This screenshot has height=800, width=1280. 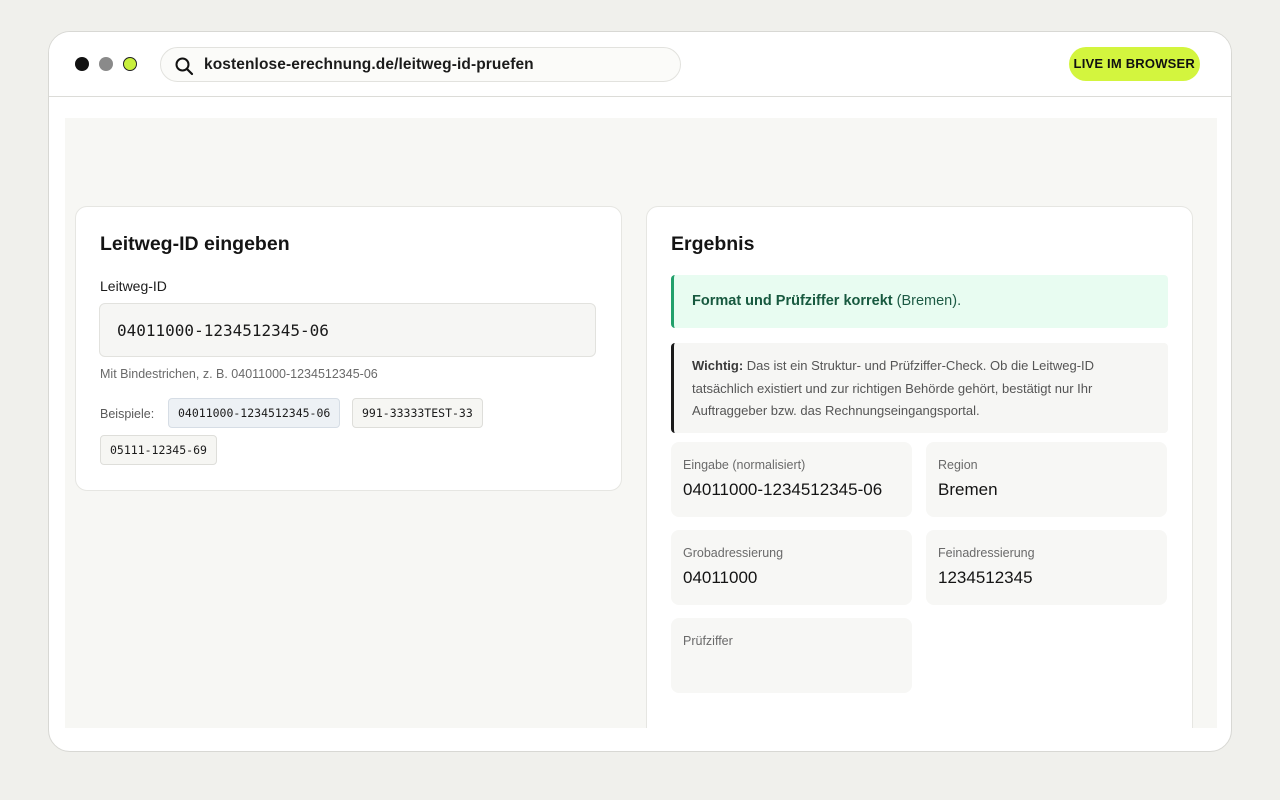 I want to click on stat-region: Region Bremen, so click(x=1046, y=479).